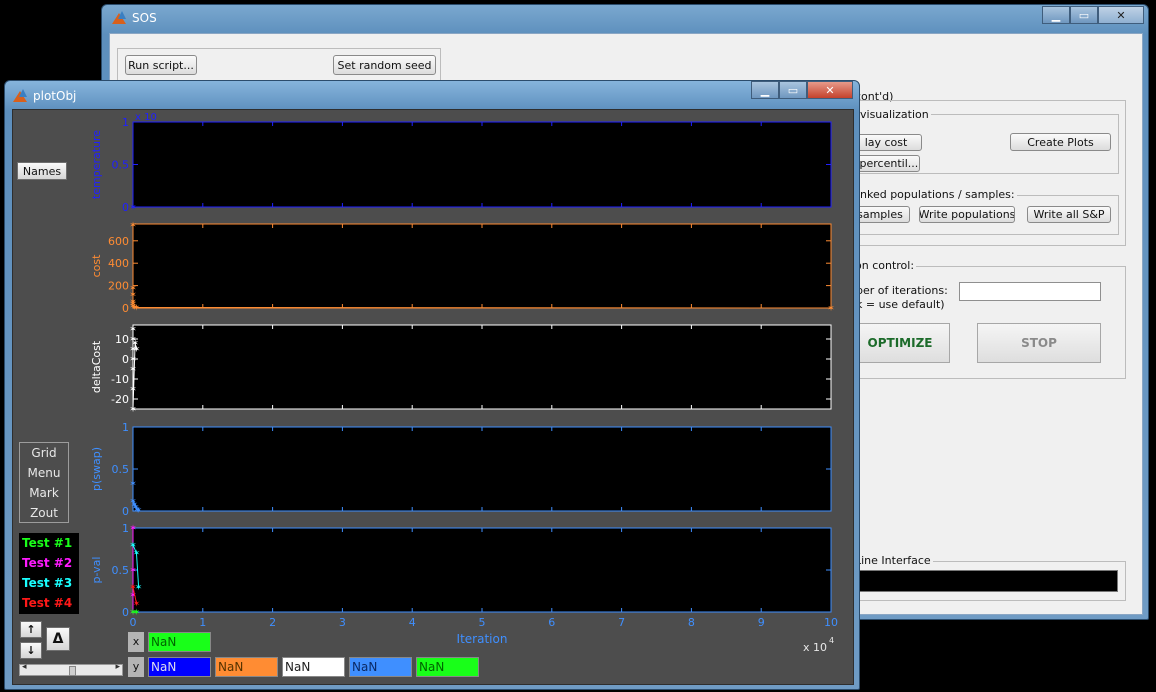 The height and width of the screenshot is (692, 1156). I want to click on x-tick-label: 0, so click(133, 622).